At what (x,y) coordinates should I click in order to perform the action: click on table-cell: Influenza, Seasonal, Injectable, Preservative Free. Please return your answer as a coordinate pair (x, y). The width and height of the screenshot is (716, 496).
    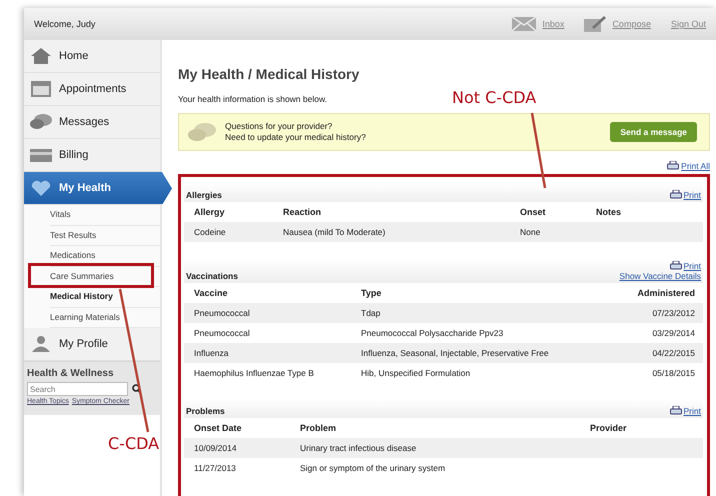
    Looking at the image, I should click on (455, 353).